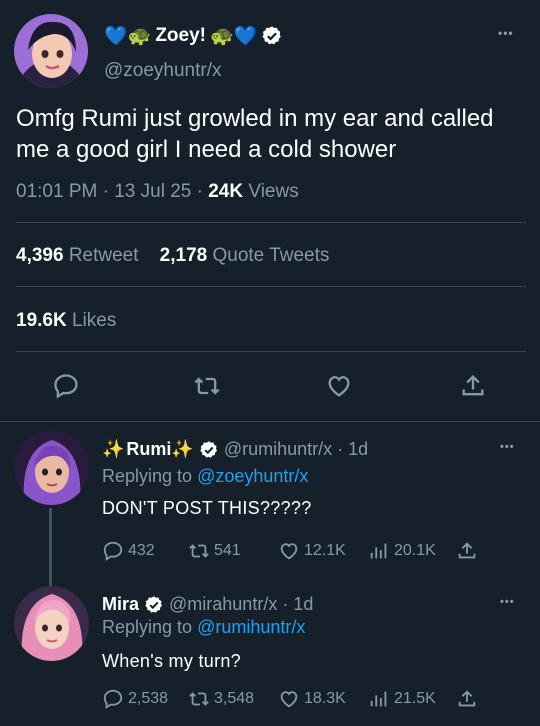 The image size is (540, 726). What do you see at coordinates (113, 449) in the screenshot?
I see `name-prefix: ✨` at bounding box center [113, 449].